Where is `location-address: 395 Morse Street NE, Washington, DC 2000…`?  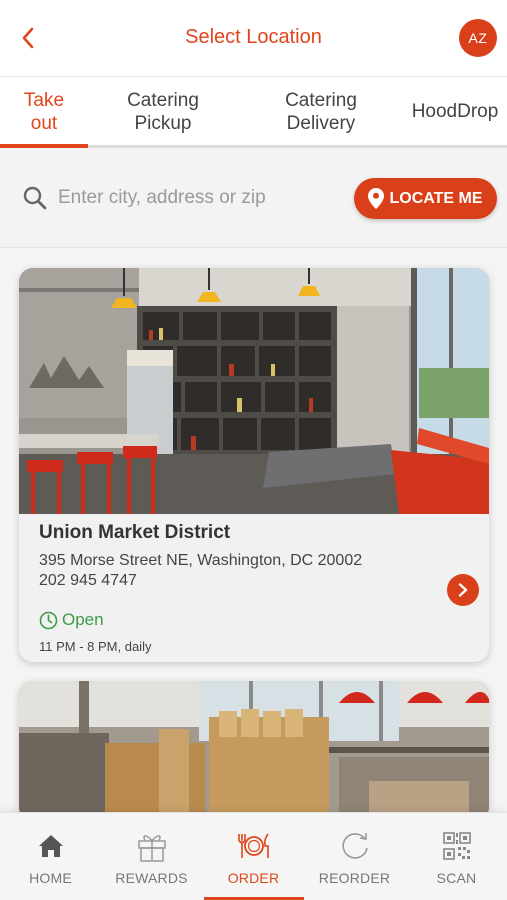 location-address: 395 Morse Street NE, Washington, DC 2000… is located at coordinates (201, 560).